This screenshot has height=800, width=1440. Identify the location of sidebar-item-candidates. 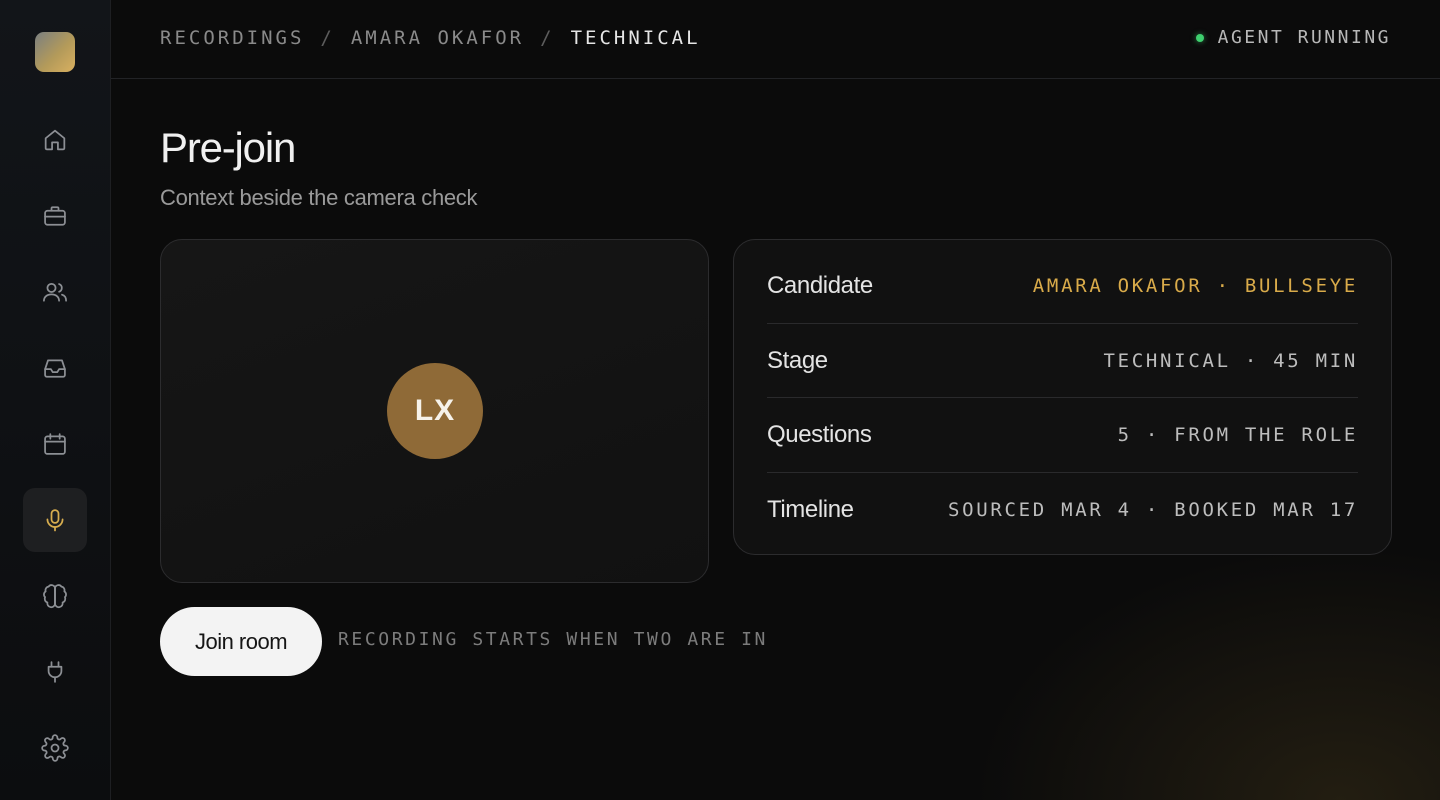
(55, 292).